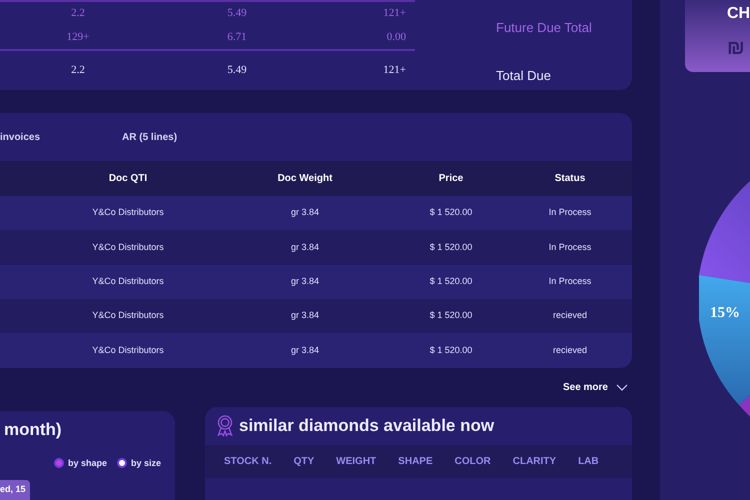 This screenshot has height=500, width=750. Describe the element at coordinates (544, 28) in the screenshot. I see `total-label: Future Due Total` at that location.